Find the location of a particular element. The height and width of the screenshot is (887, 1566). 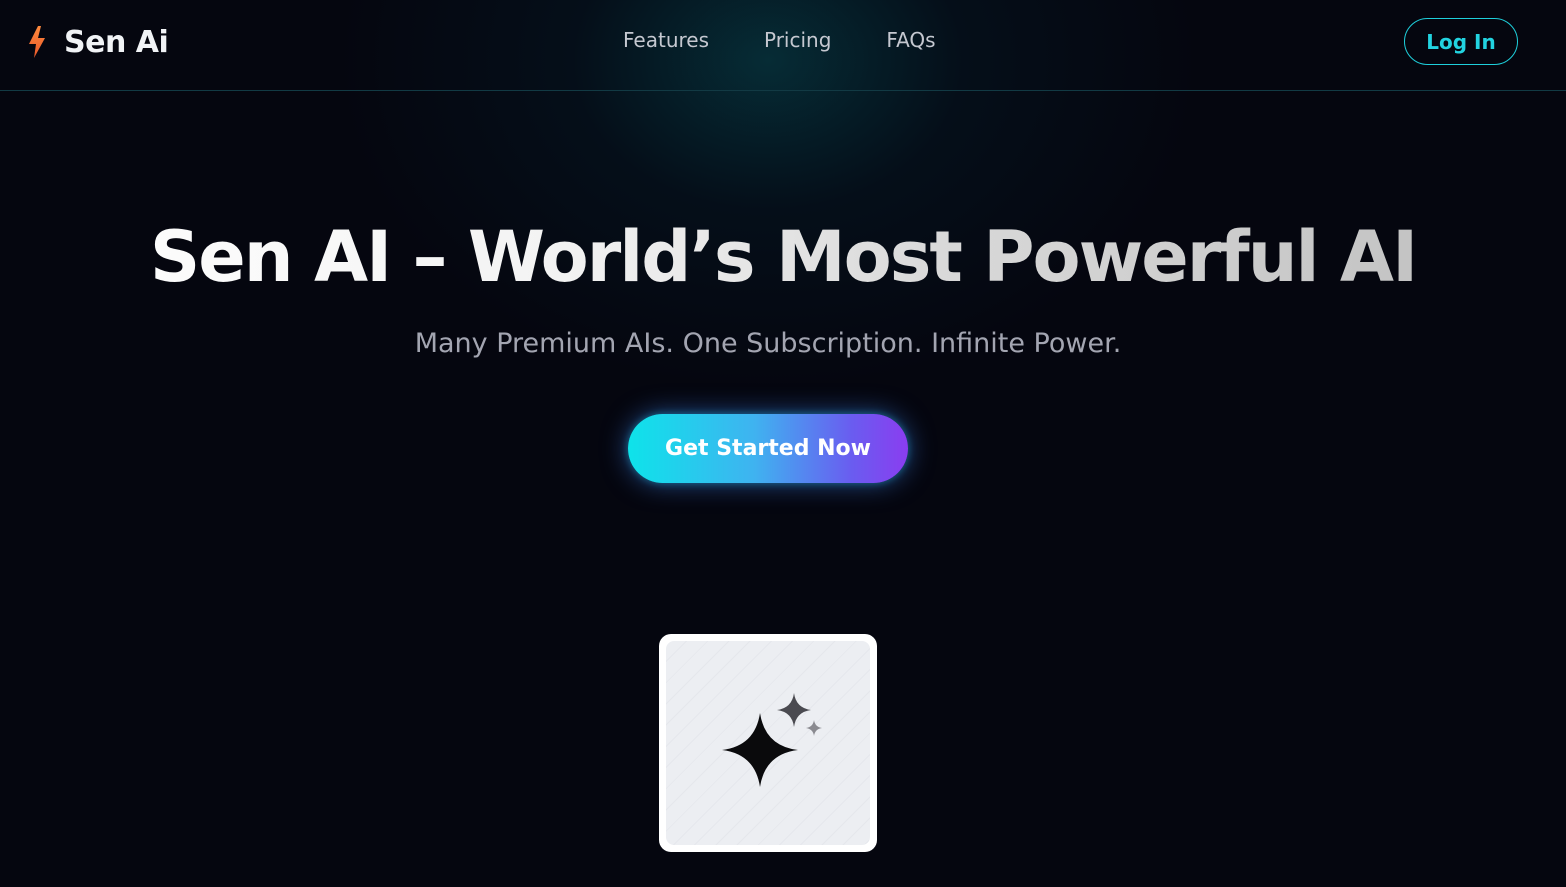

nav-link-features: Features is located at coordinates (666, 40).